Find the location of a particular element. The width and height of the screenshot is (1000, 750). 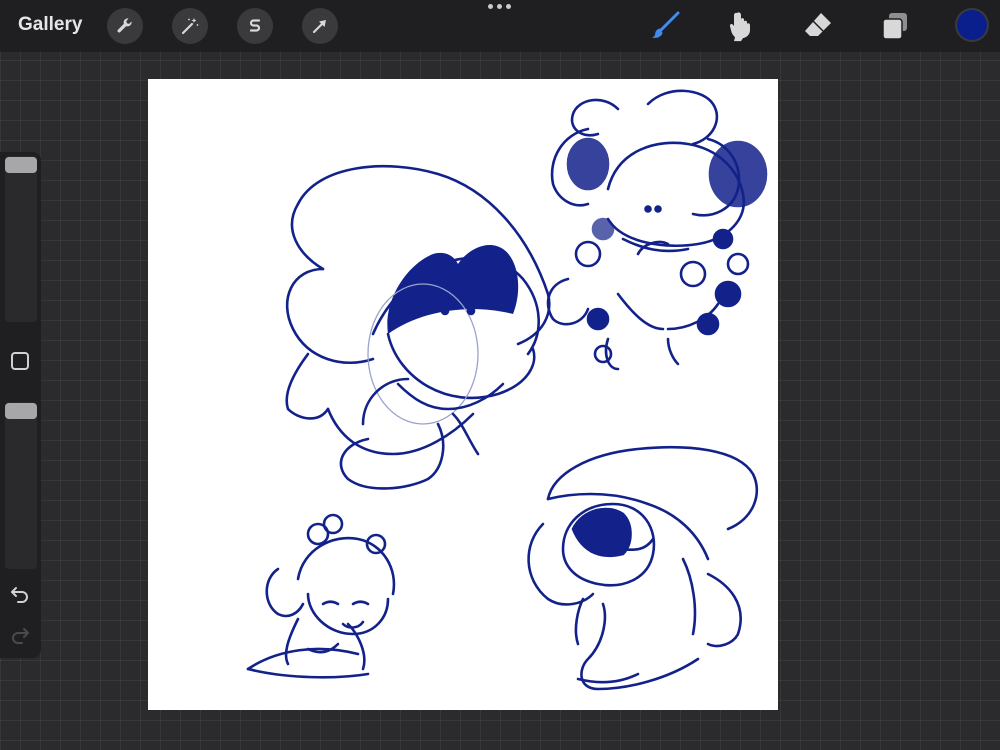

gallery-button: Gallery is located at coordinates (50, 25).